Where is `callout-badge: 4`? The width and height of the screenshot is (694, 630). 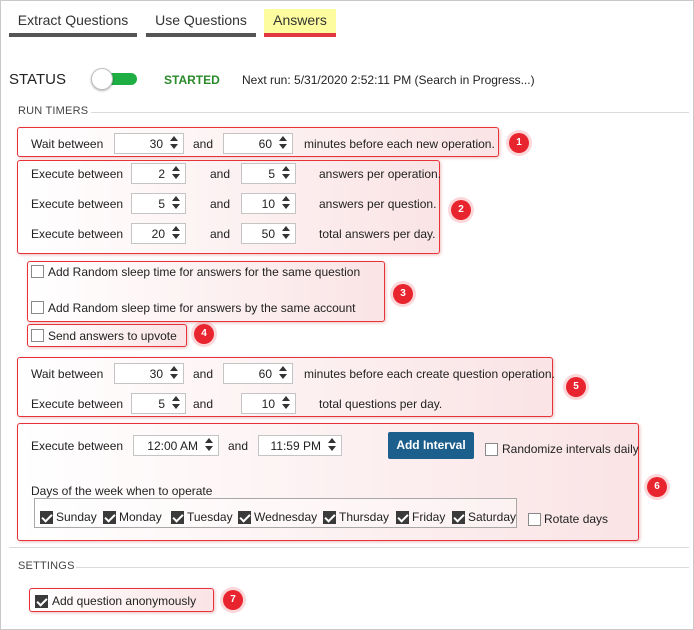 callout-badge: 4 is located at coordinates (204, 334).